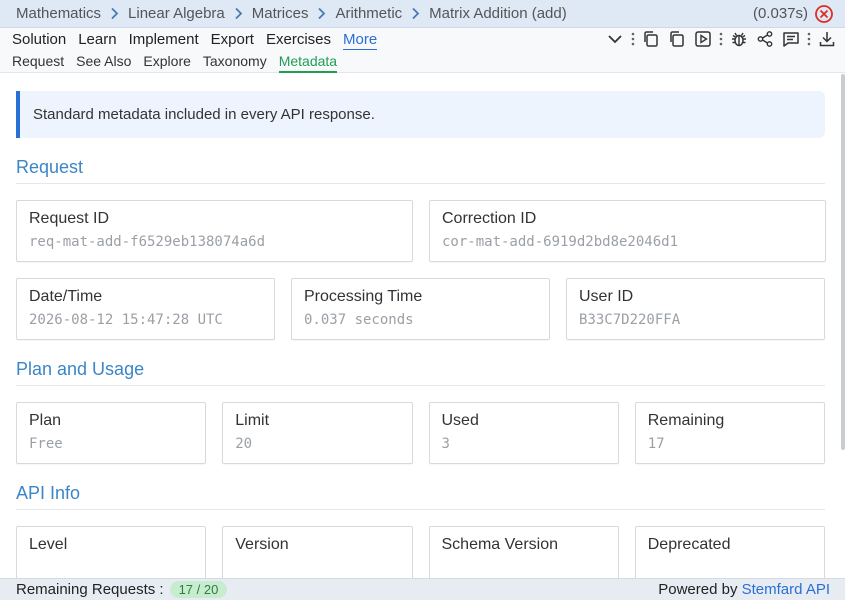  What do you see at coordinates (48, 544) in the screenshot?
I see `card-label: Level` at bounding box center [48, 544].